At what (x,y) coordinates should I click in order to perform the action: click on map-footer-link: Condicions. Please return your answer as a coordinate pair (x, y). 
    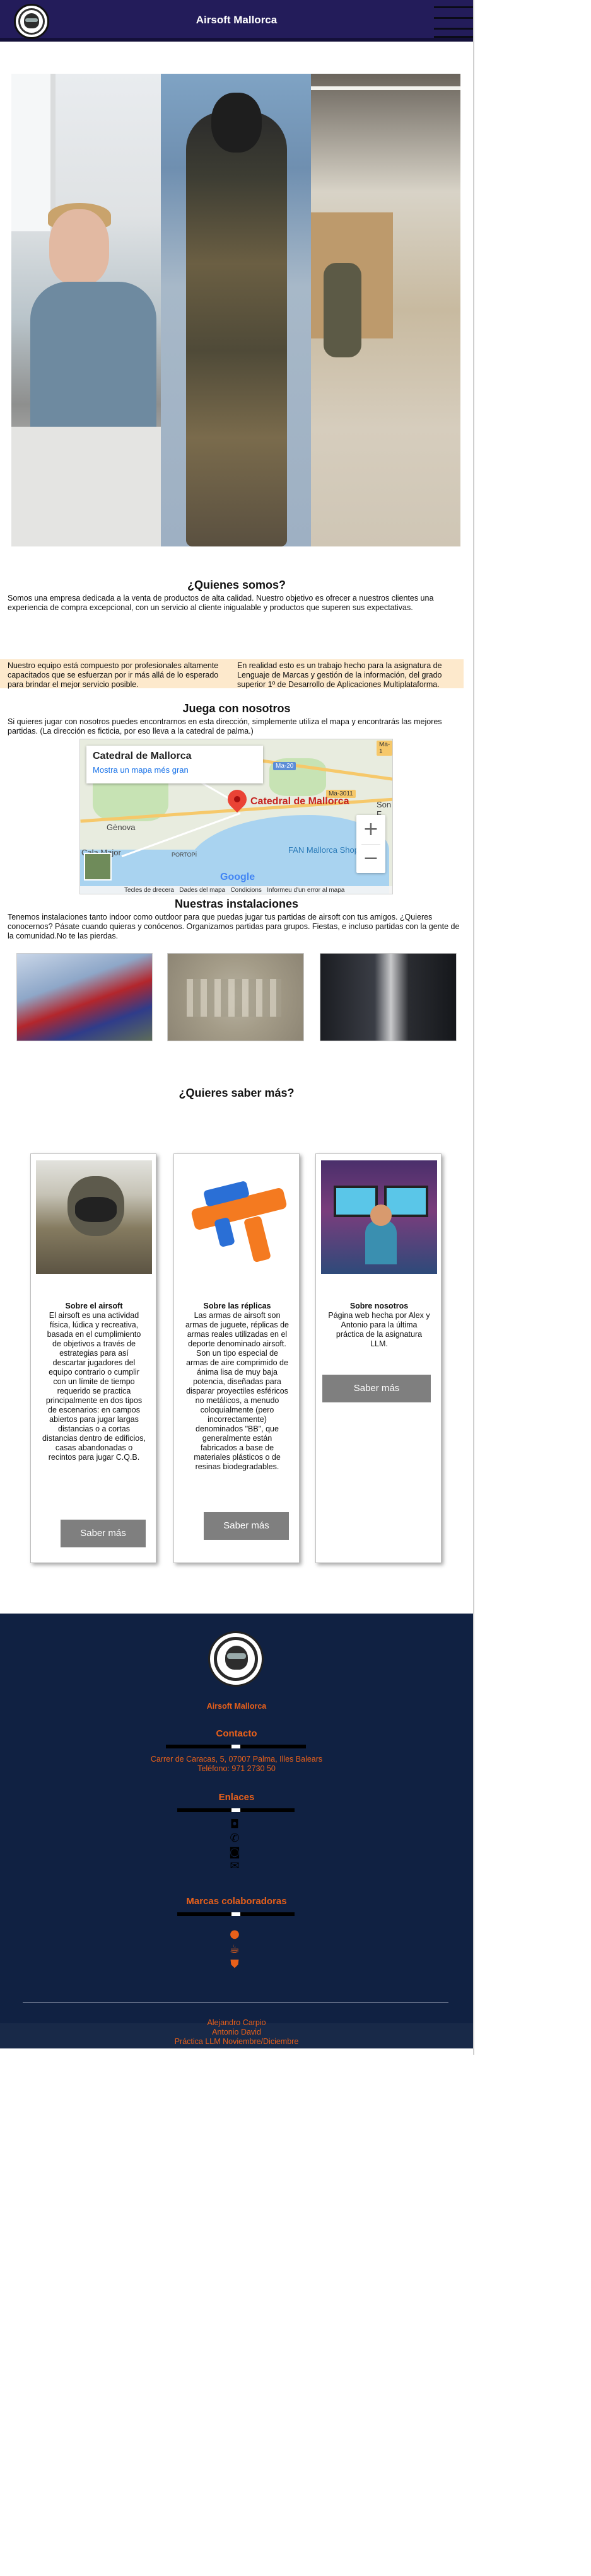
    Looking at the image, I should click on (245, 891).